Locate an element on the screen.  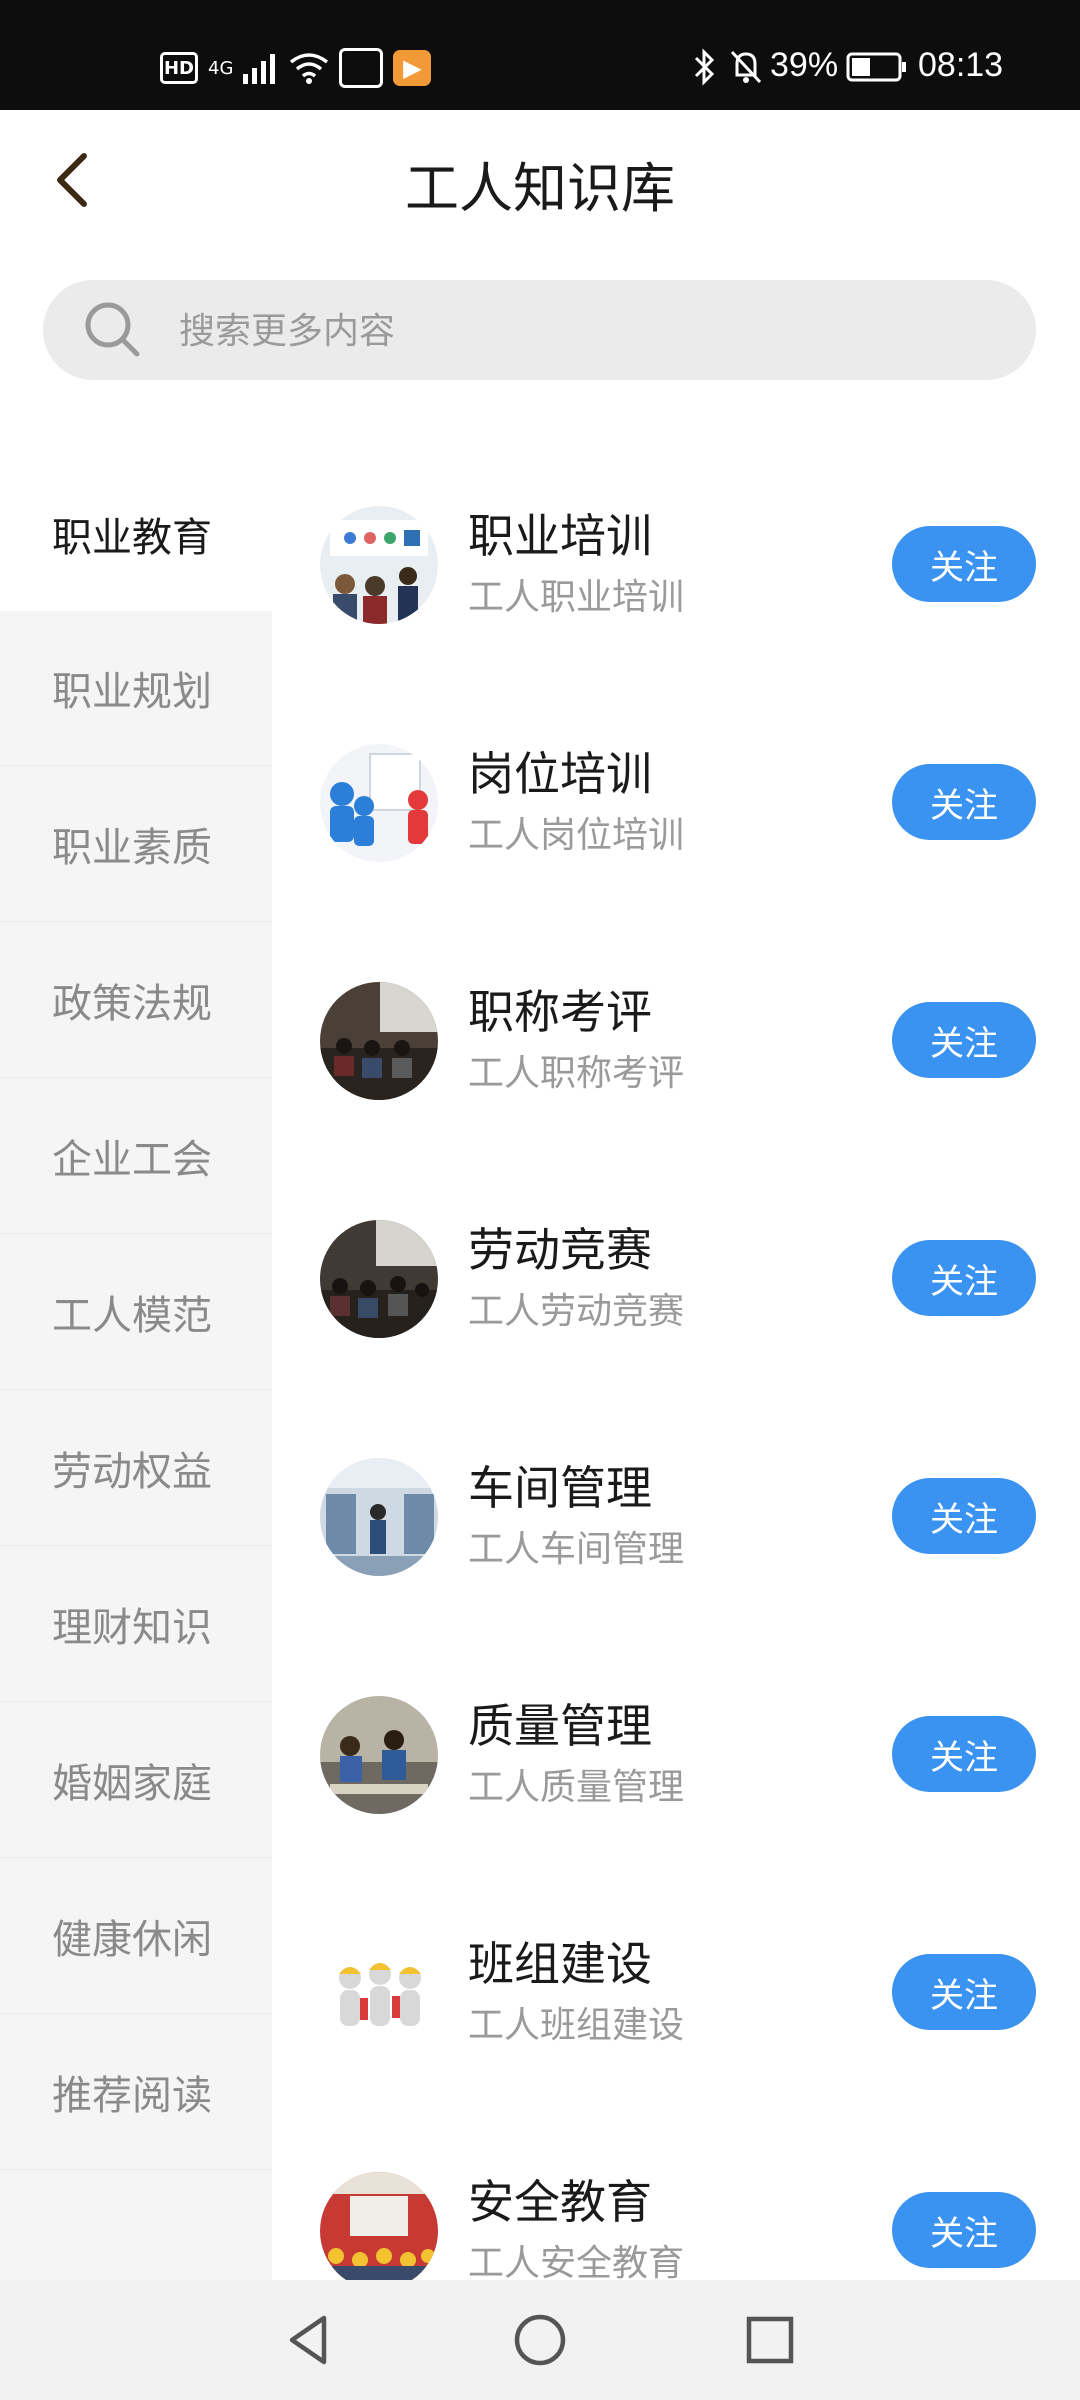
wifi-icon is located at coordinates (309, 68).